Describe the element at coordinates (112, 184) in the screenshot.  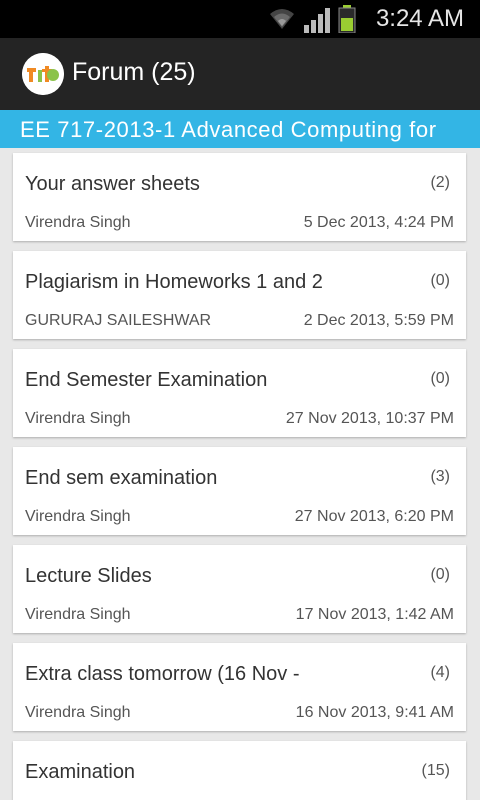
I see `topic-title: Your answer sheets` at that location.